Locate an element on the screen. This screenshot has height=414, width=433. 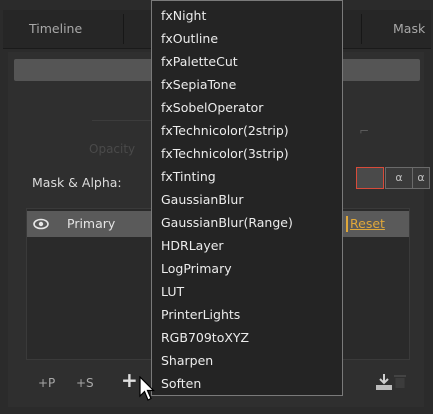
trash-icon is located at coordinates (400, 381).